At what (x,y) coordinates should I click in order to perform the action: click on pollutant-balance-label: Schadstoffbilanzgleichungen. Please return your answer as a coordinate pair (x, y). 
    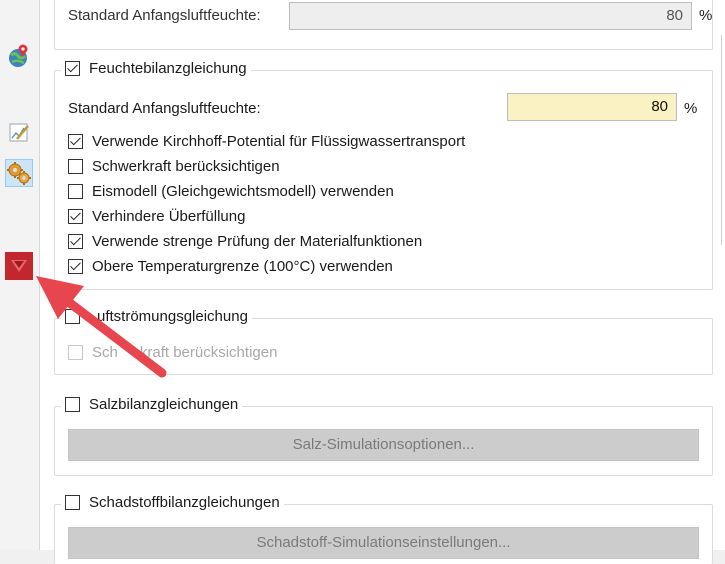
    Looking at the image, I should click on (184, 502).